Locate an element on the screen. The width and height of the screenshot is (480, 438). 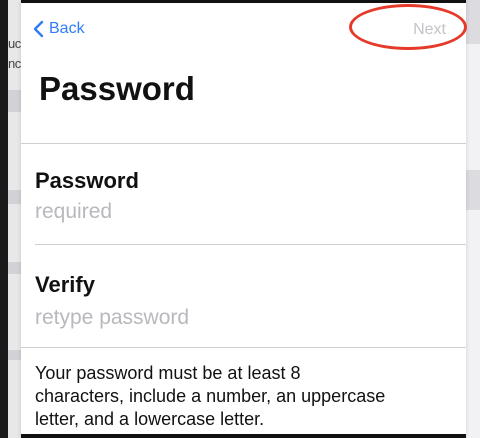
background-text: uc is located at coordinates (14, 43).